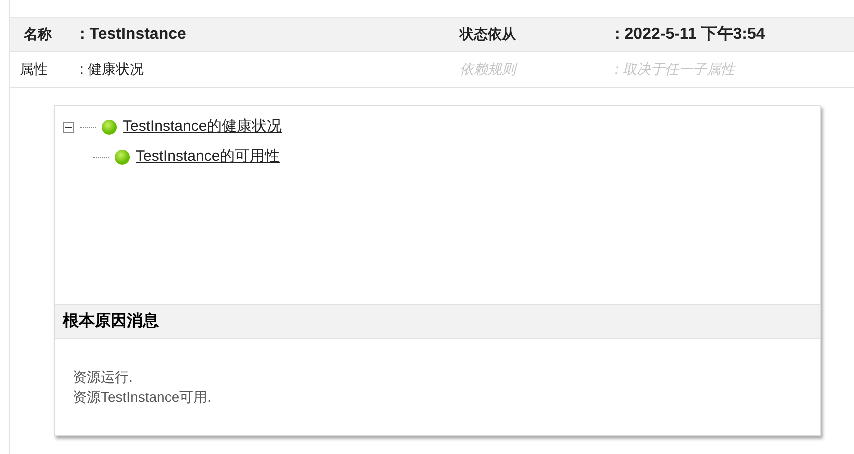  Describe the element at coordinates (437, 321) in the screenshot. I see `root-cause-title: 根本原因消息` at that location.